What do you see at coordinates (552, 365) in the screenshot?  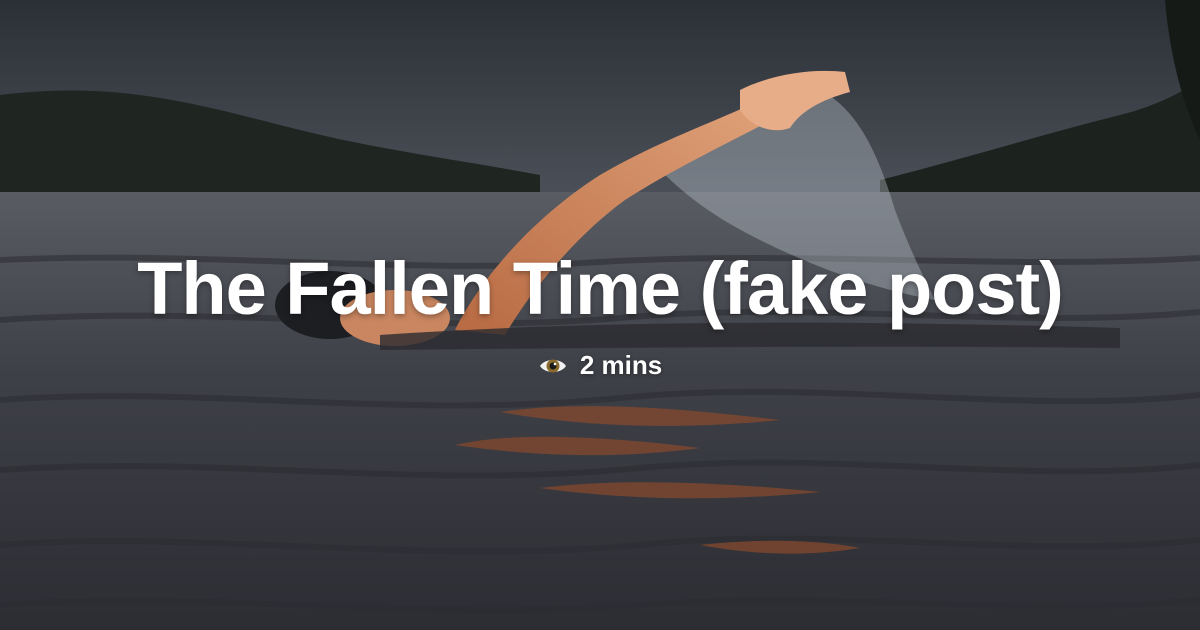 I see `eye-icon` at bounding box center [552, 365].